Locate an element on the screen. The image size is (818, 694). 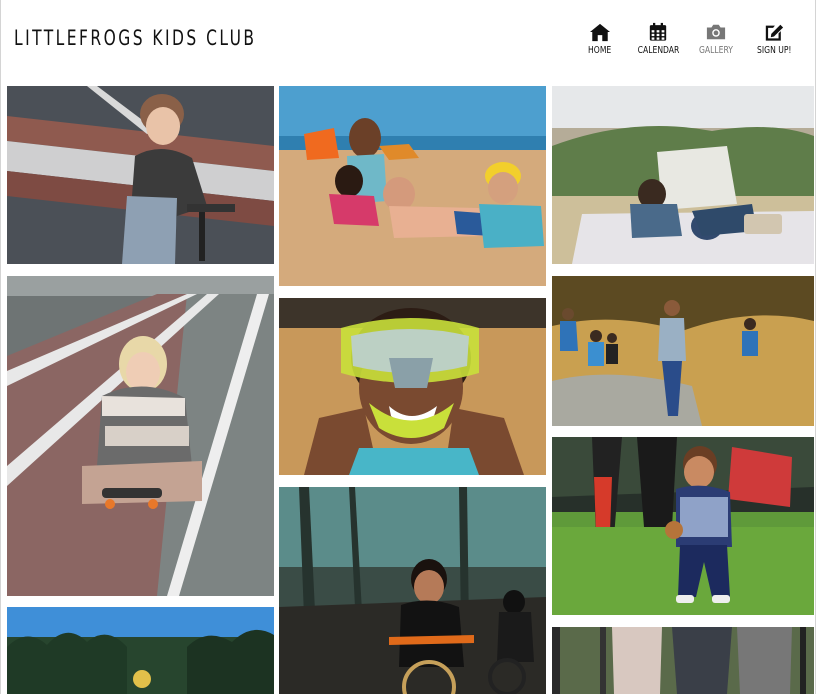
nav-home-label: HOME is located at coordinates (600, 50).